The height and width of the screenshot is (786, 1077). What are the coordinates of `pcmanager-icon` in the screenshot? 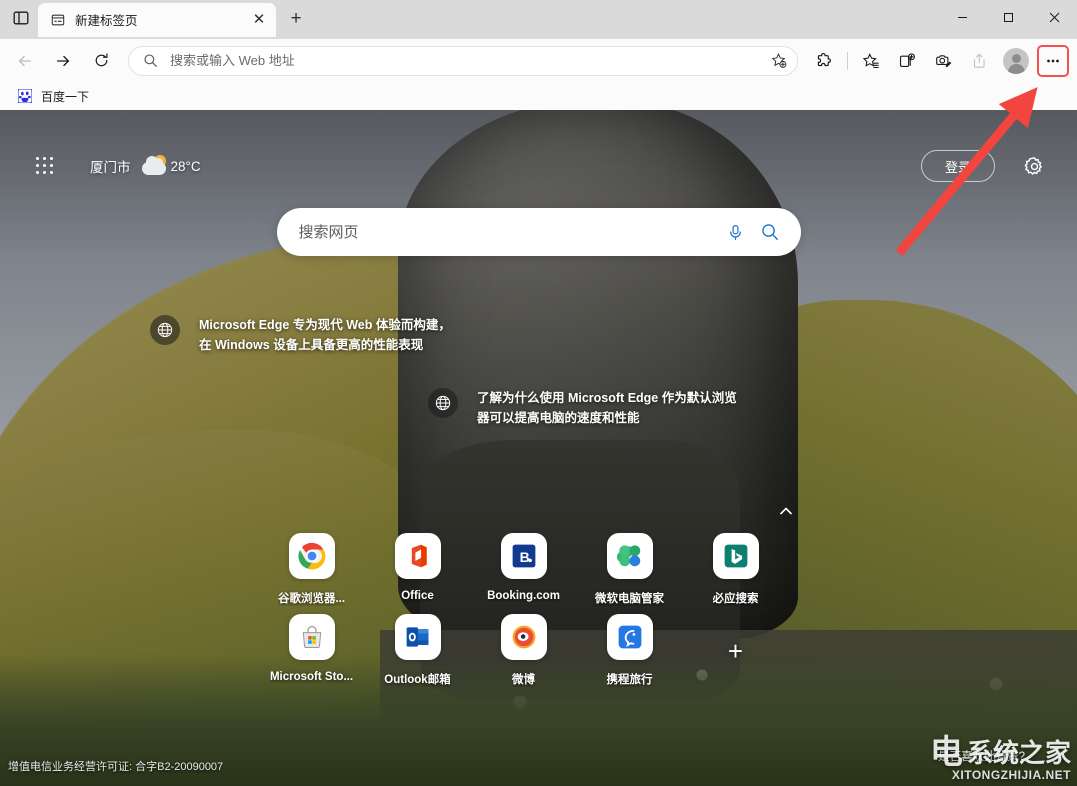 It's located at (629, 556).